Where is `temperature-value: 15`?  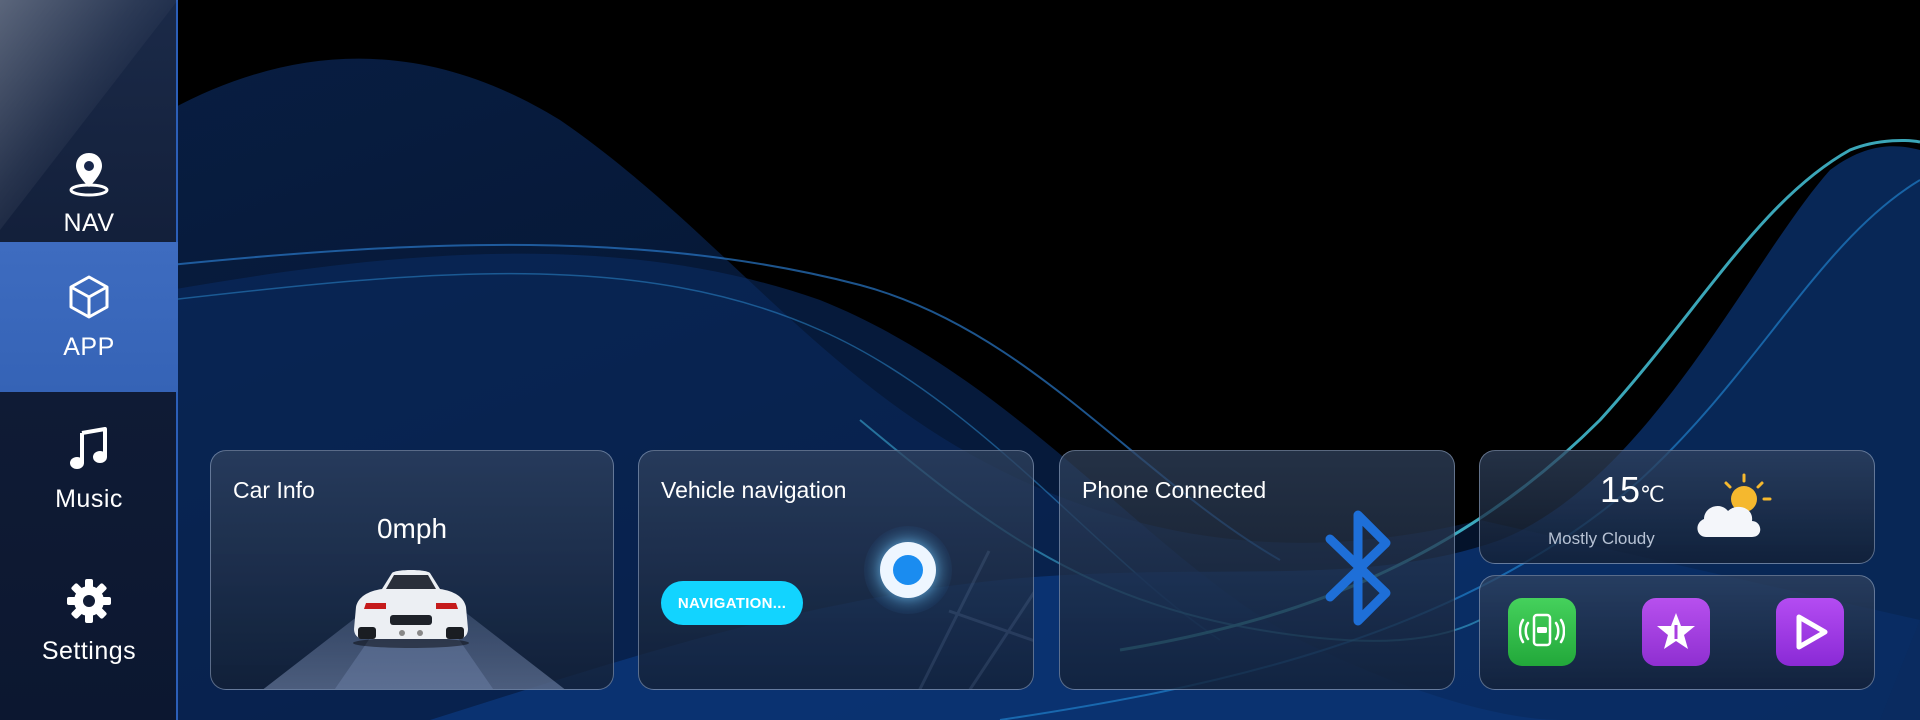
temperature-value: 15 is located at coordinates (1620, 489).